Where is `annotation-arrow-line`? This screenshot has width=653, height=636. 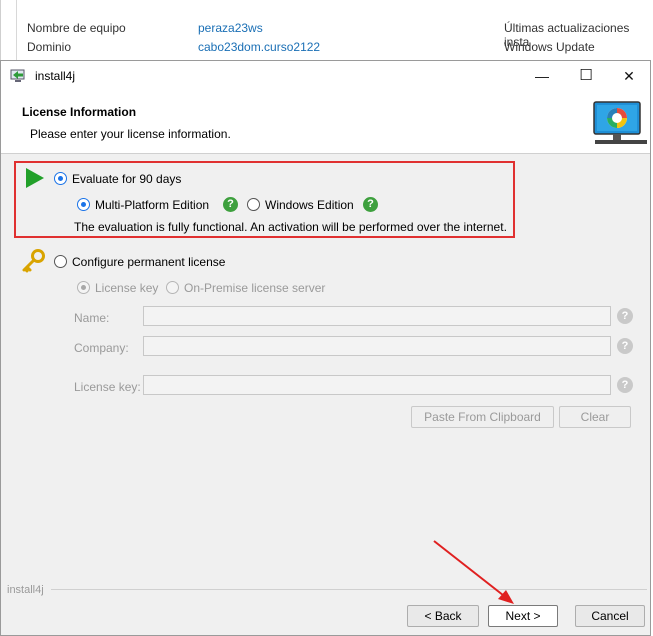
annotation-arrow-line is located at coordinates (471, 570).